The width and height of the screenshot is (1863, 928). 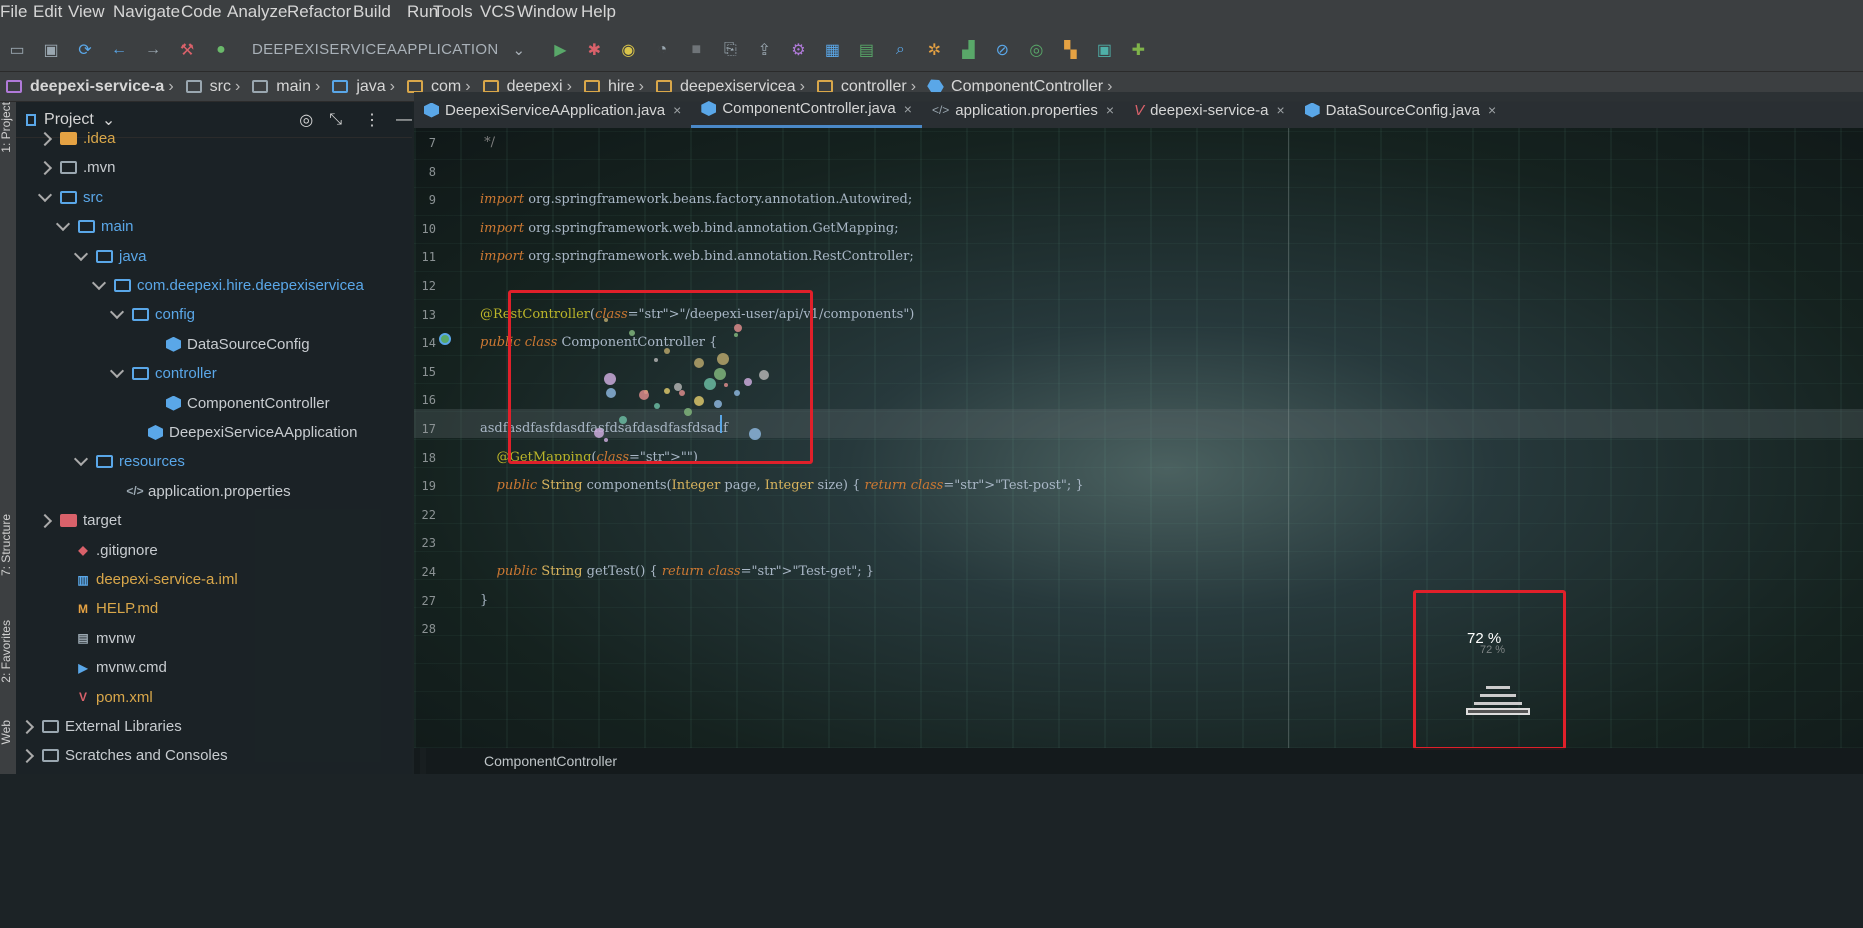 I want to click on menu-tools: Tools, so click(x=457, y=12).